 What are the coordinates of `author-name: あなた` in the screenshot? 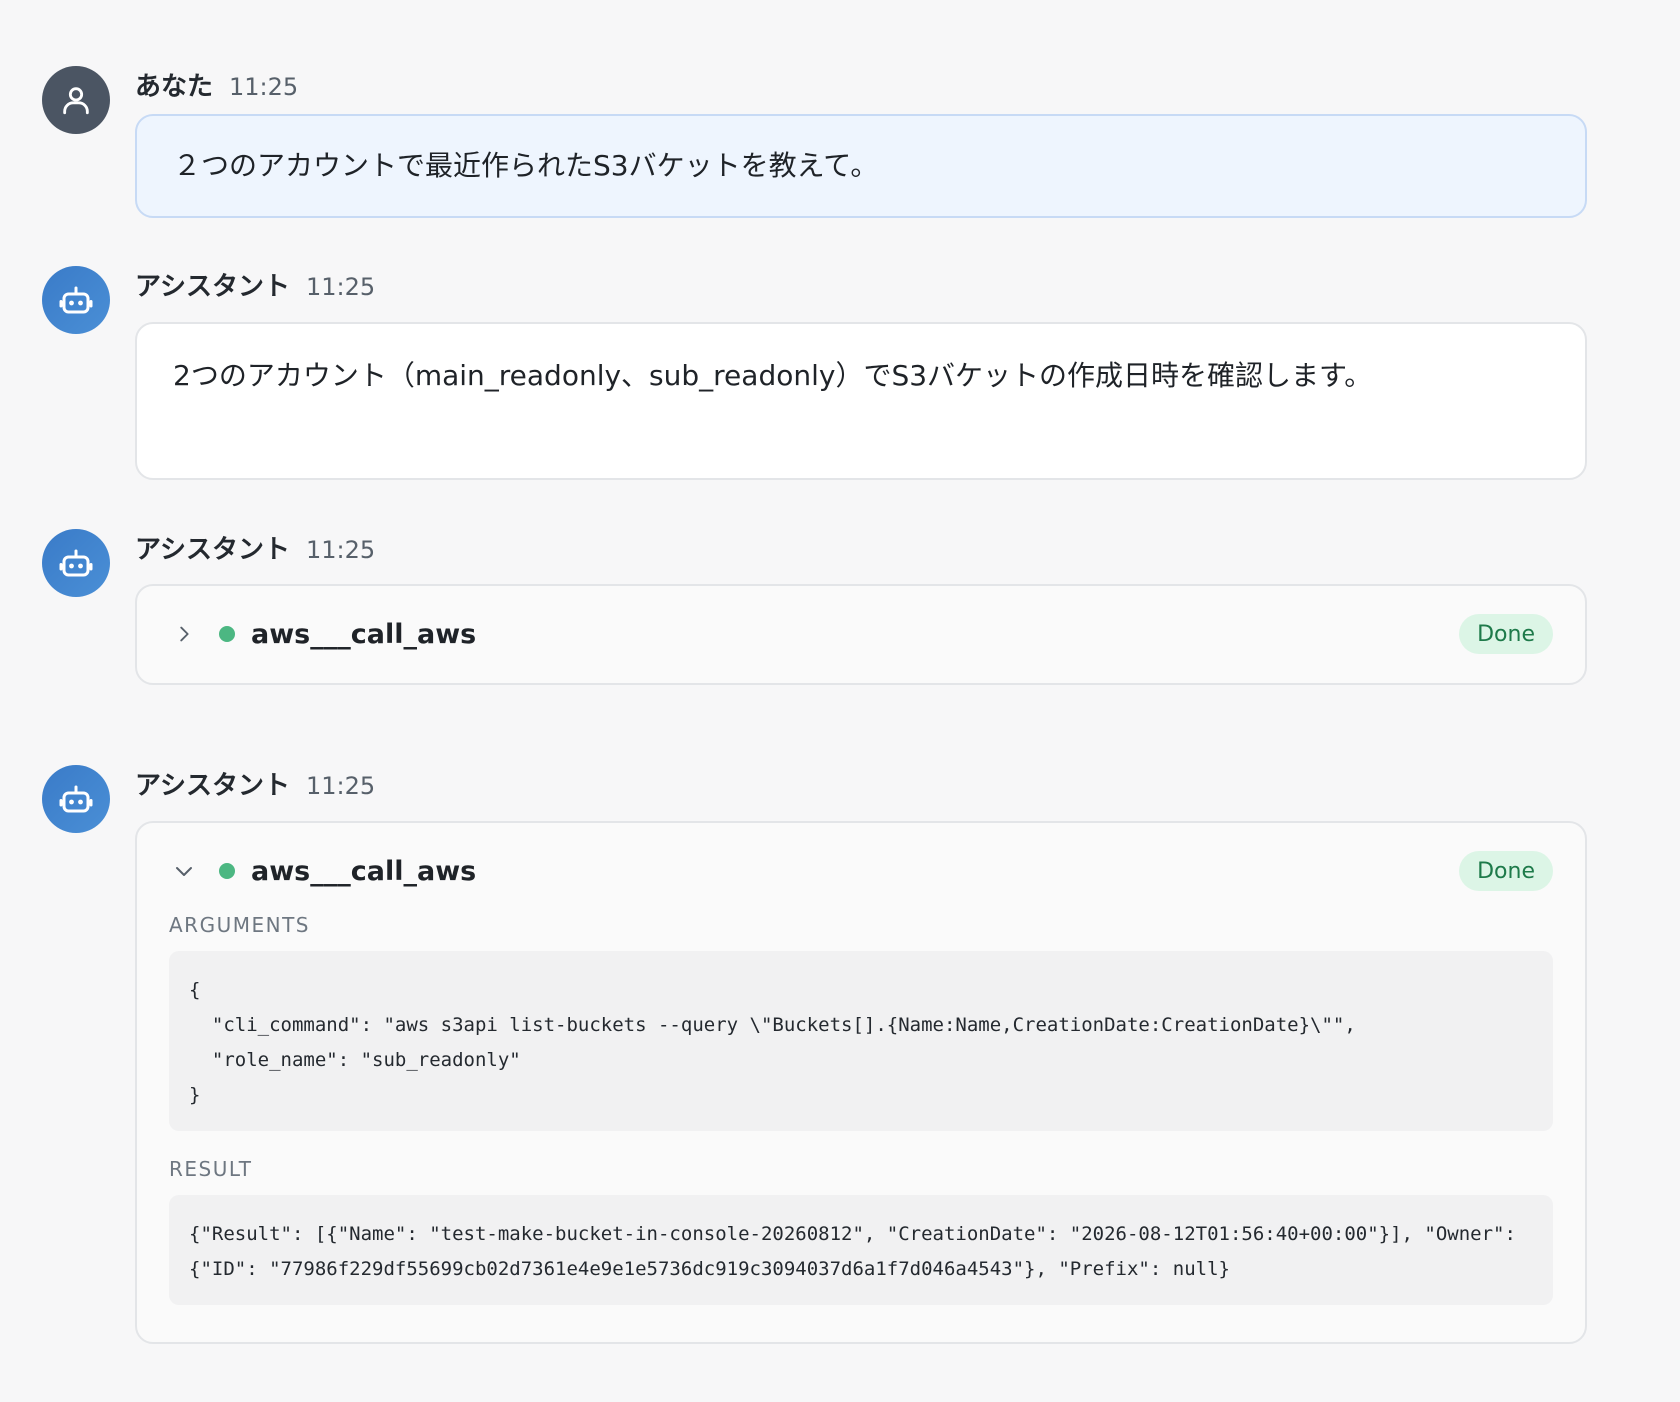 It's located at (174, 87).